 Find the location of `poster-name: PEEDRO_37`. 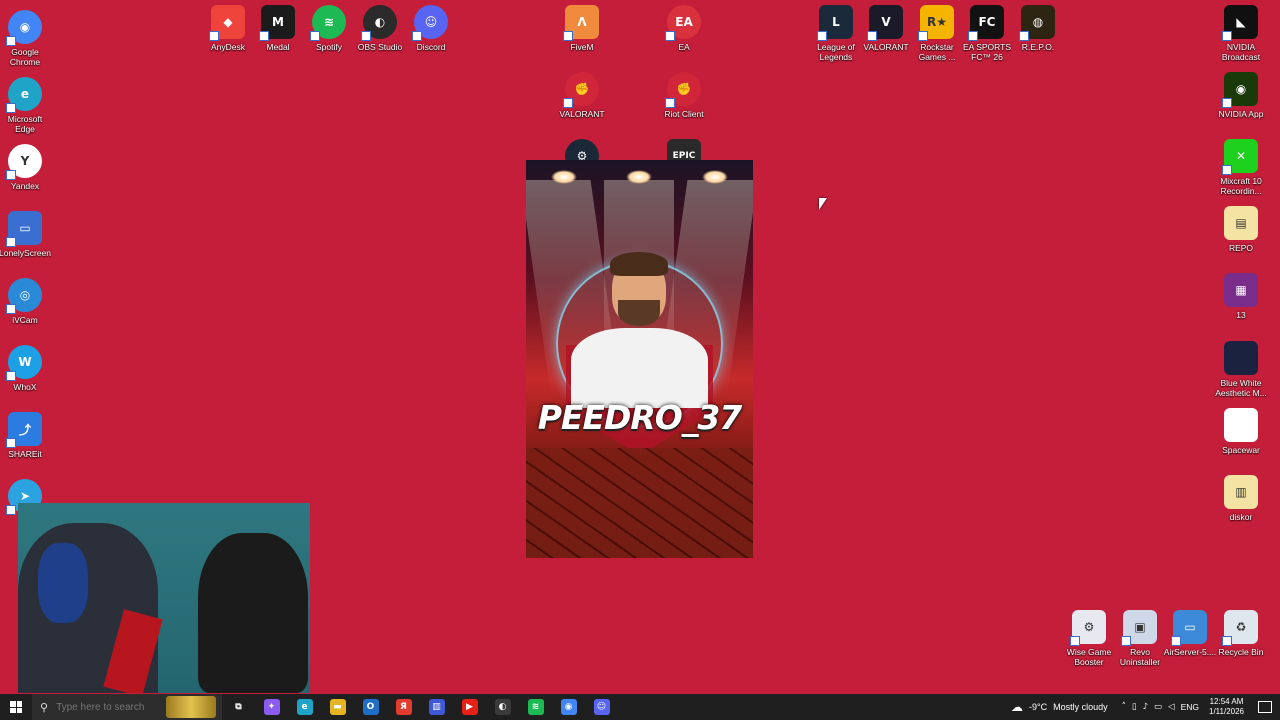

poster-name: PEEDRO_37 is located at coordinates (640, 417).